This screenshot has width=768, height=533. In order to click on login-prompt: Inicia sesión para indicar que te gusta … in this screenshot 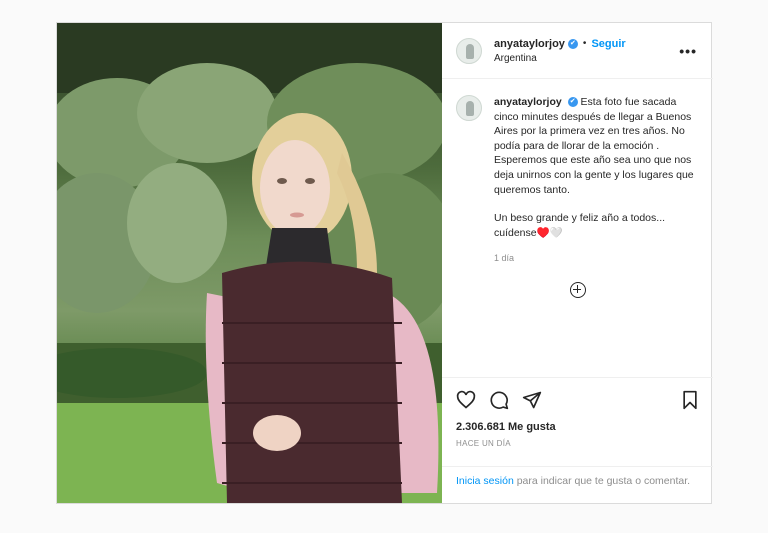, I will do `click(577, 477)`.